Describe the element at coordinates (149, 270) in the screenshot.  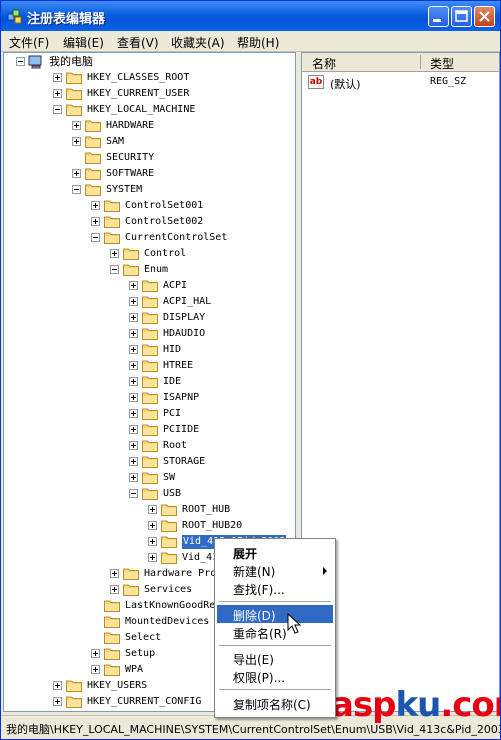
I see `tree-node: Enum` at that location.